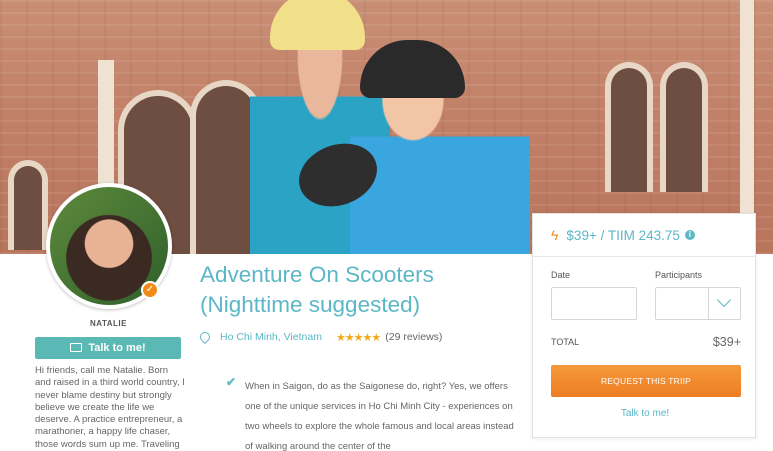  What do you see at coordinates (205, 337) in the screenshot?
I see `map-pin-icon` at bounding box center [205, 337].